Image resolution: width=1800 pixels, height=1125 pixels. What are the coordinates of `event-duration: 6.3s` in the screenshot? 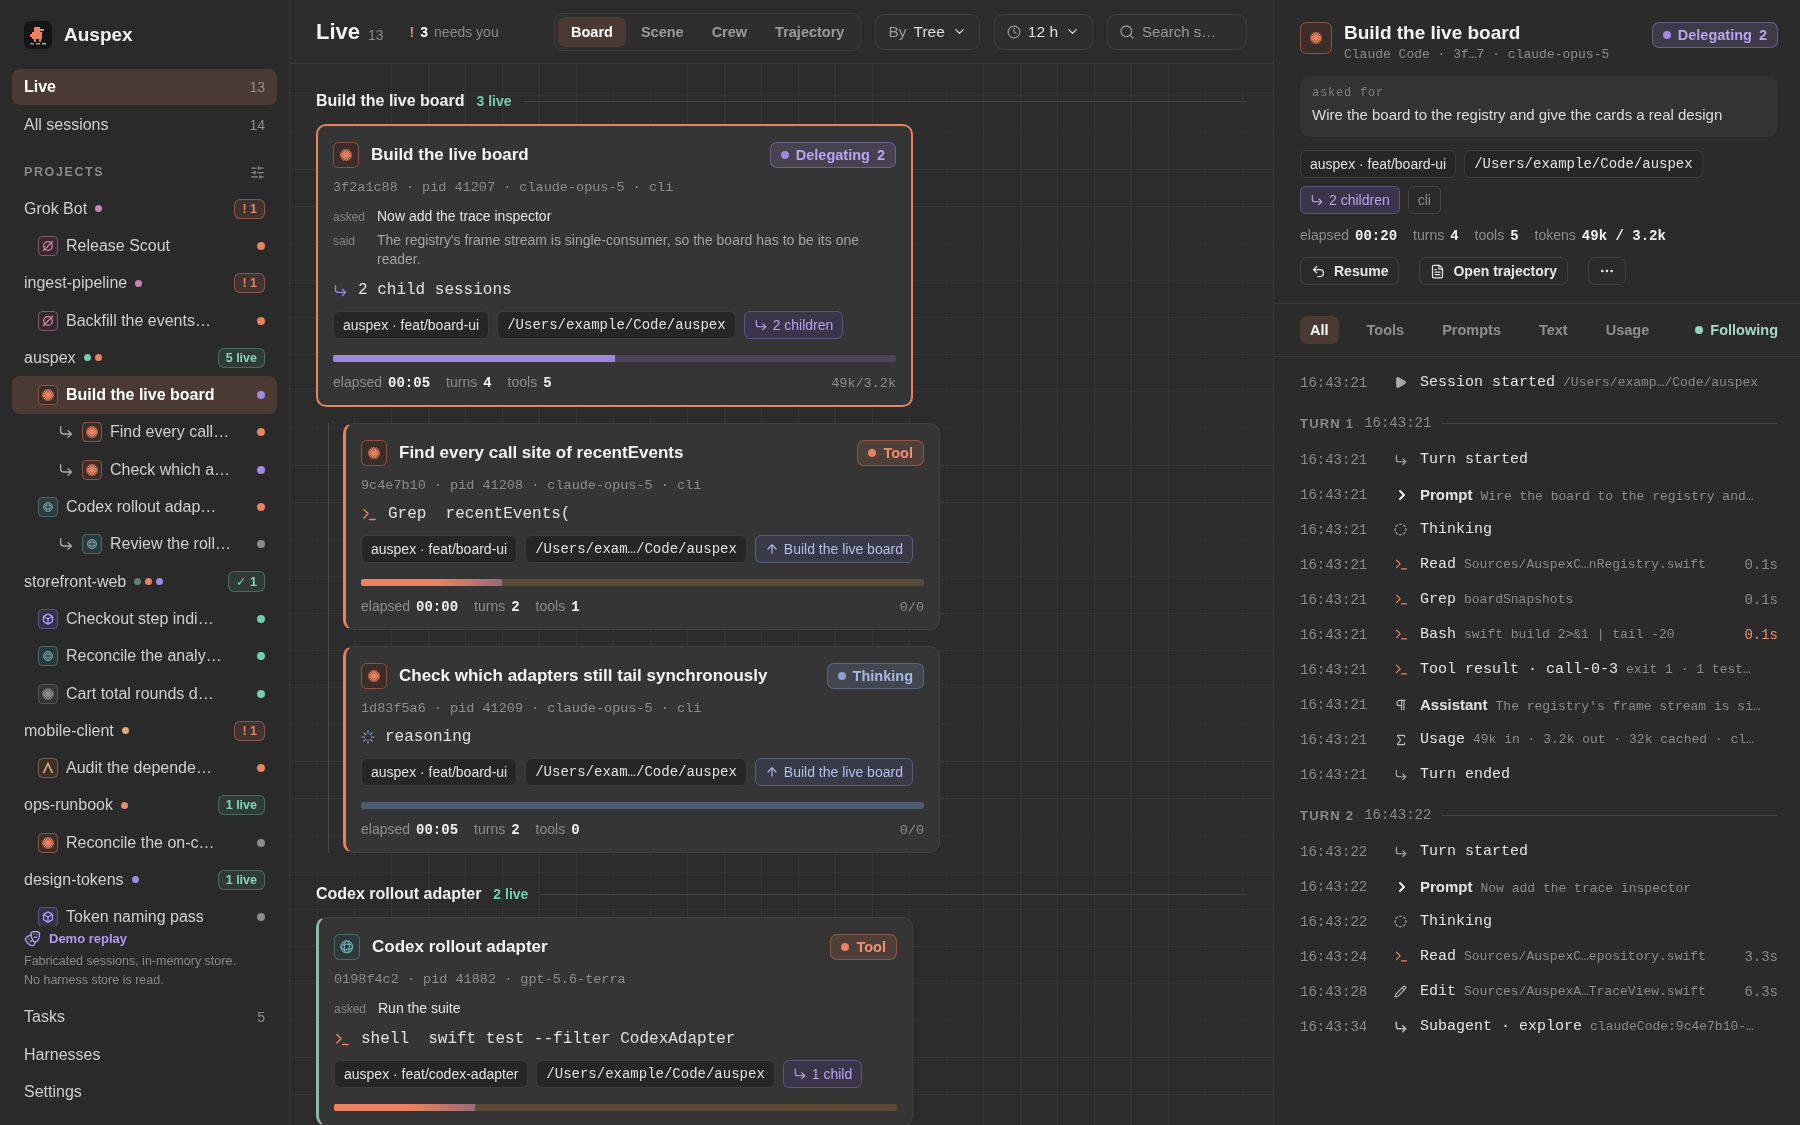 It's located at (1761, 991).